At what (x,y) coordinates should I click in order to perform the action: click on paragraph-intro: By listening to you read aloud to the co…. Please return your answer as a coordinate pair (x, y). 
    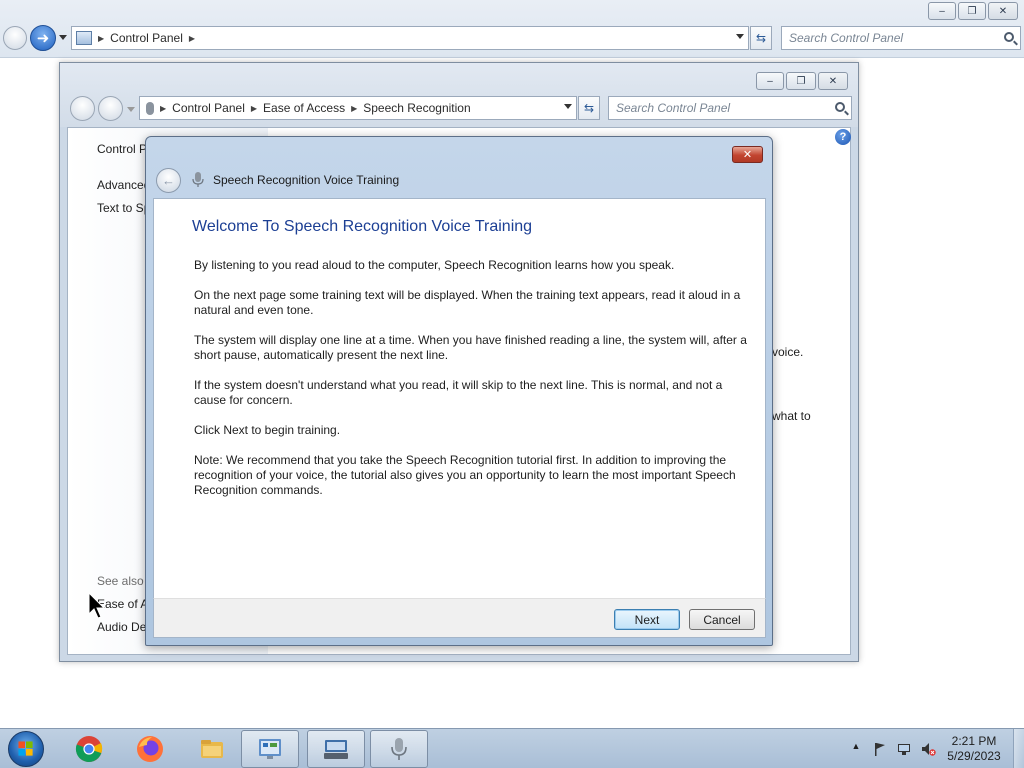
    Looking at the image, I should click on (434, 265).